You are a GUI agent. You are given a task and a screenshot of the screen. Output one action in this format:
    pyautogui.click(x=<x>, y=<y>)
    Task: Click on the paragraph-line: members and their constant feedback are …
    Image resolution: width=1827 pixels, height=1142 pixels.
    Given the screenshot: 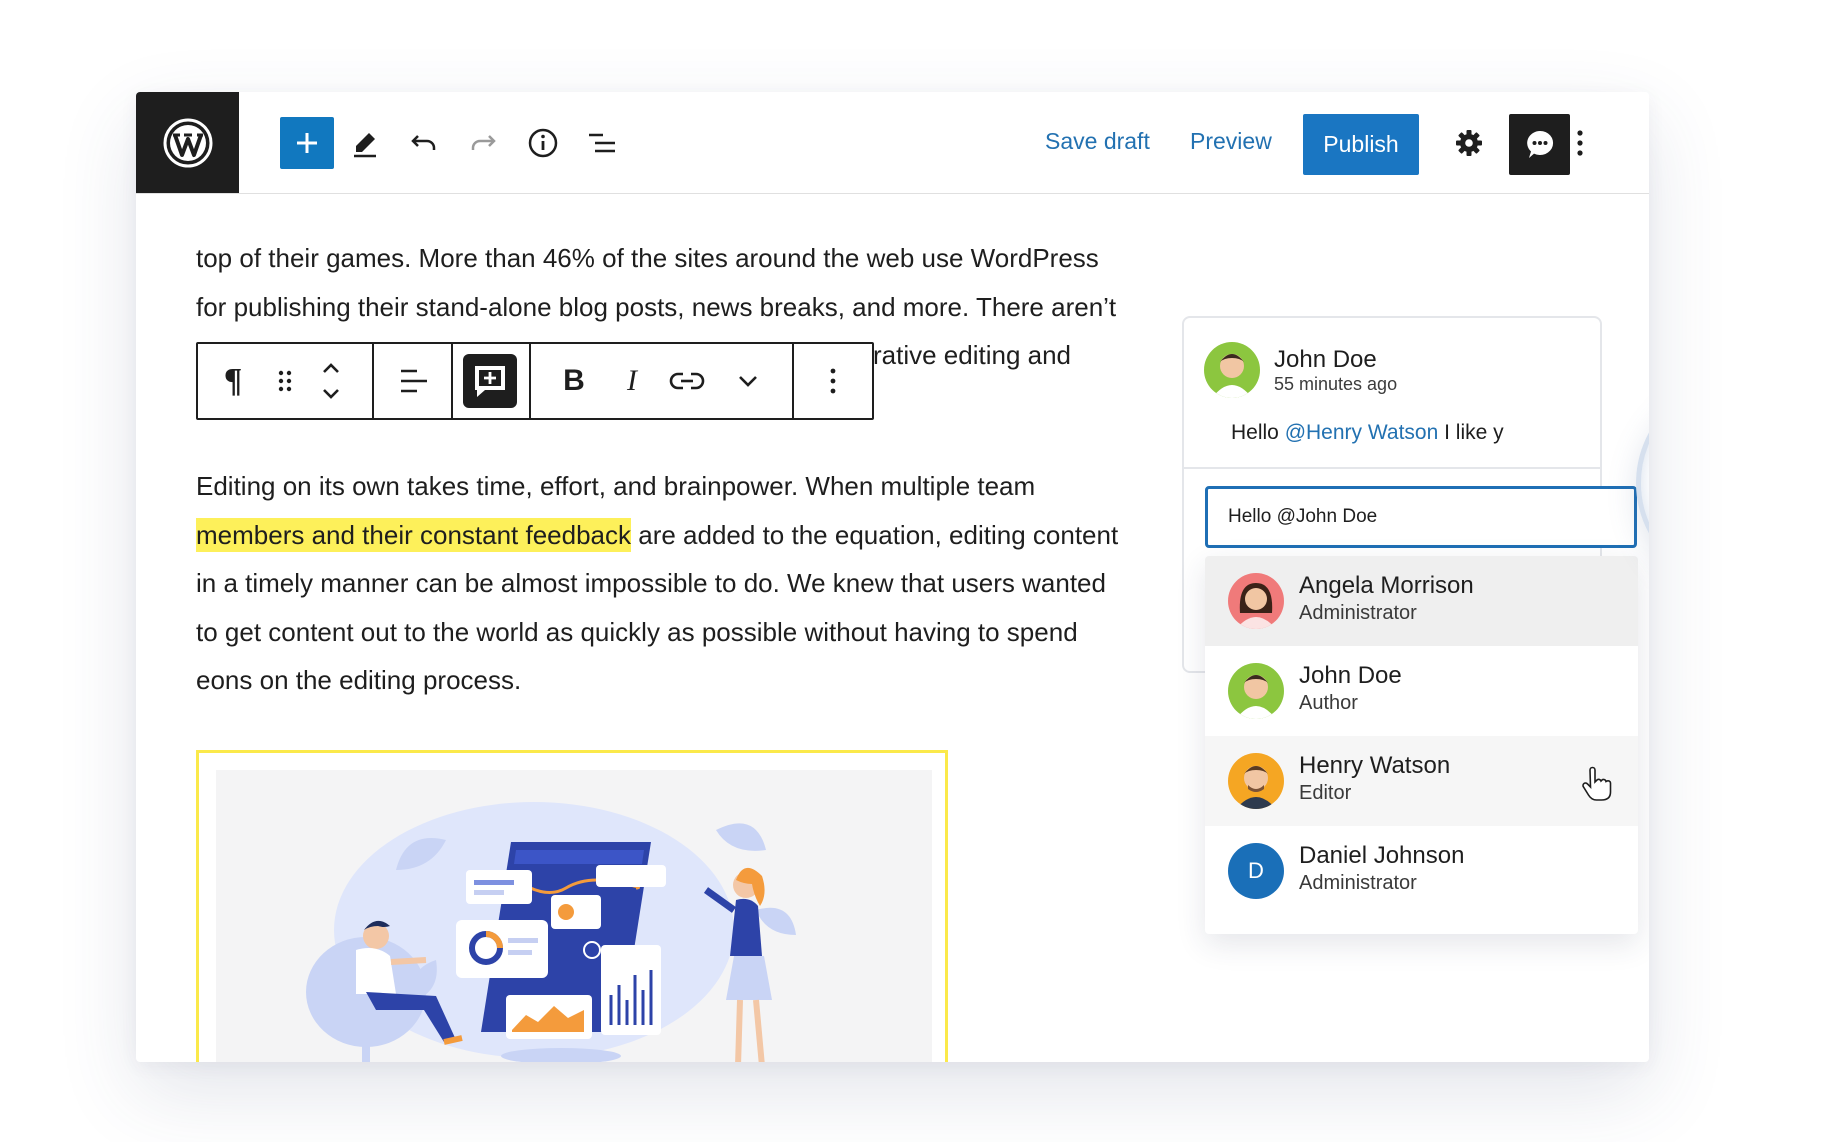 What is the action you would take?
    pyautogui.click(x=696, y=535)
    